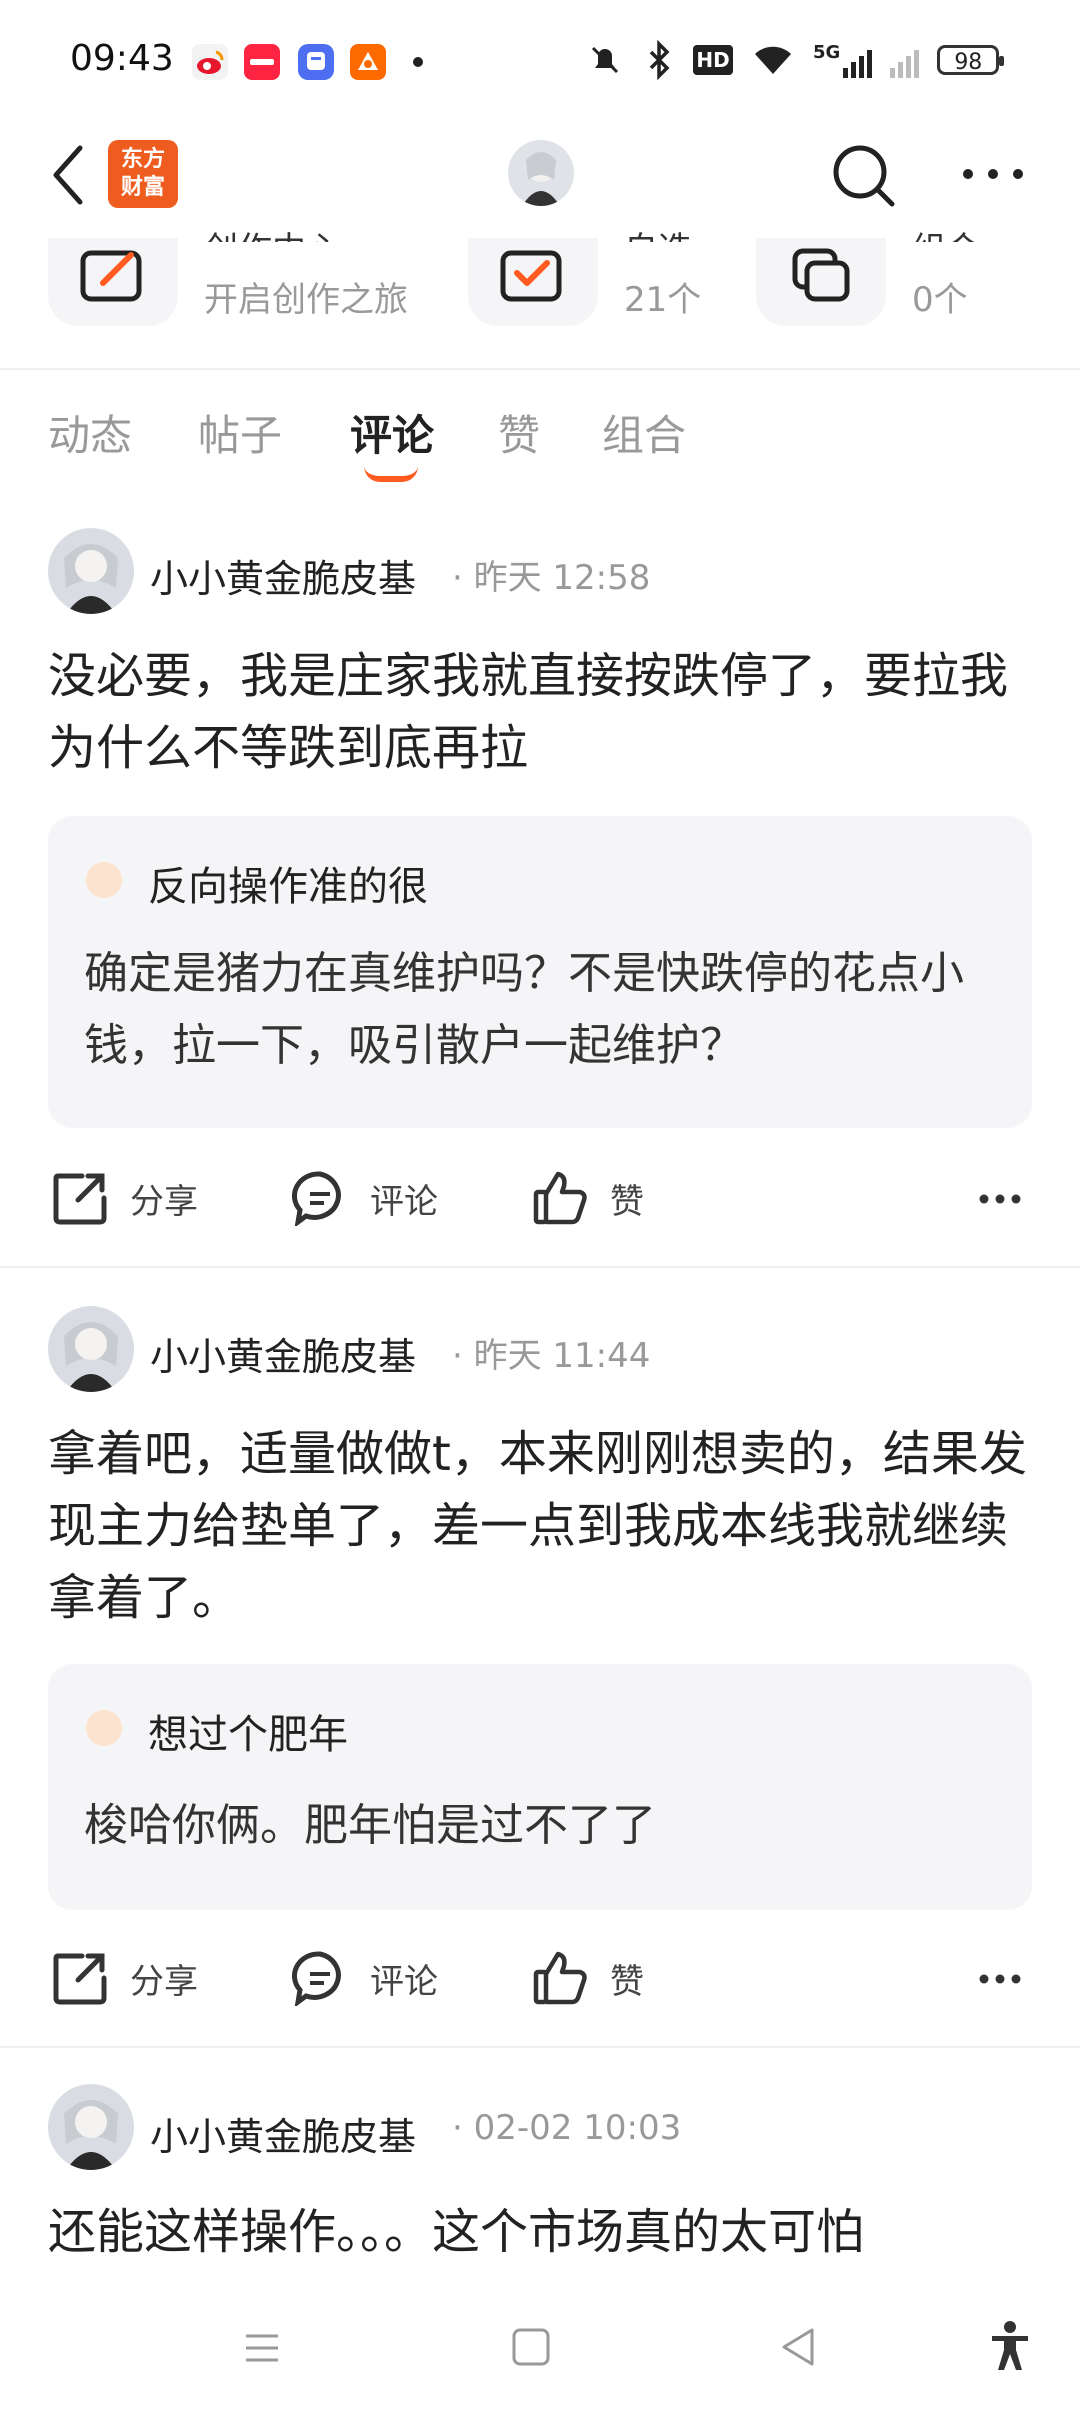  Describe the element at coordinates (272, 232) in the screenshot. I see `creation-center-title: 创作中心` at that location.